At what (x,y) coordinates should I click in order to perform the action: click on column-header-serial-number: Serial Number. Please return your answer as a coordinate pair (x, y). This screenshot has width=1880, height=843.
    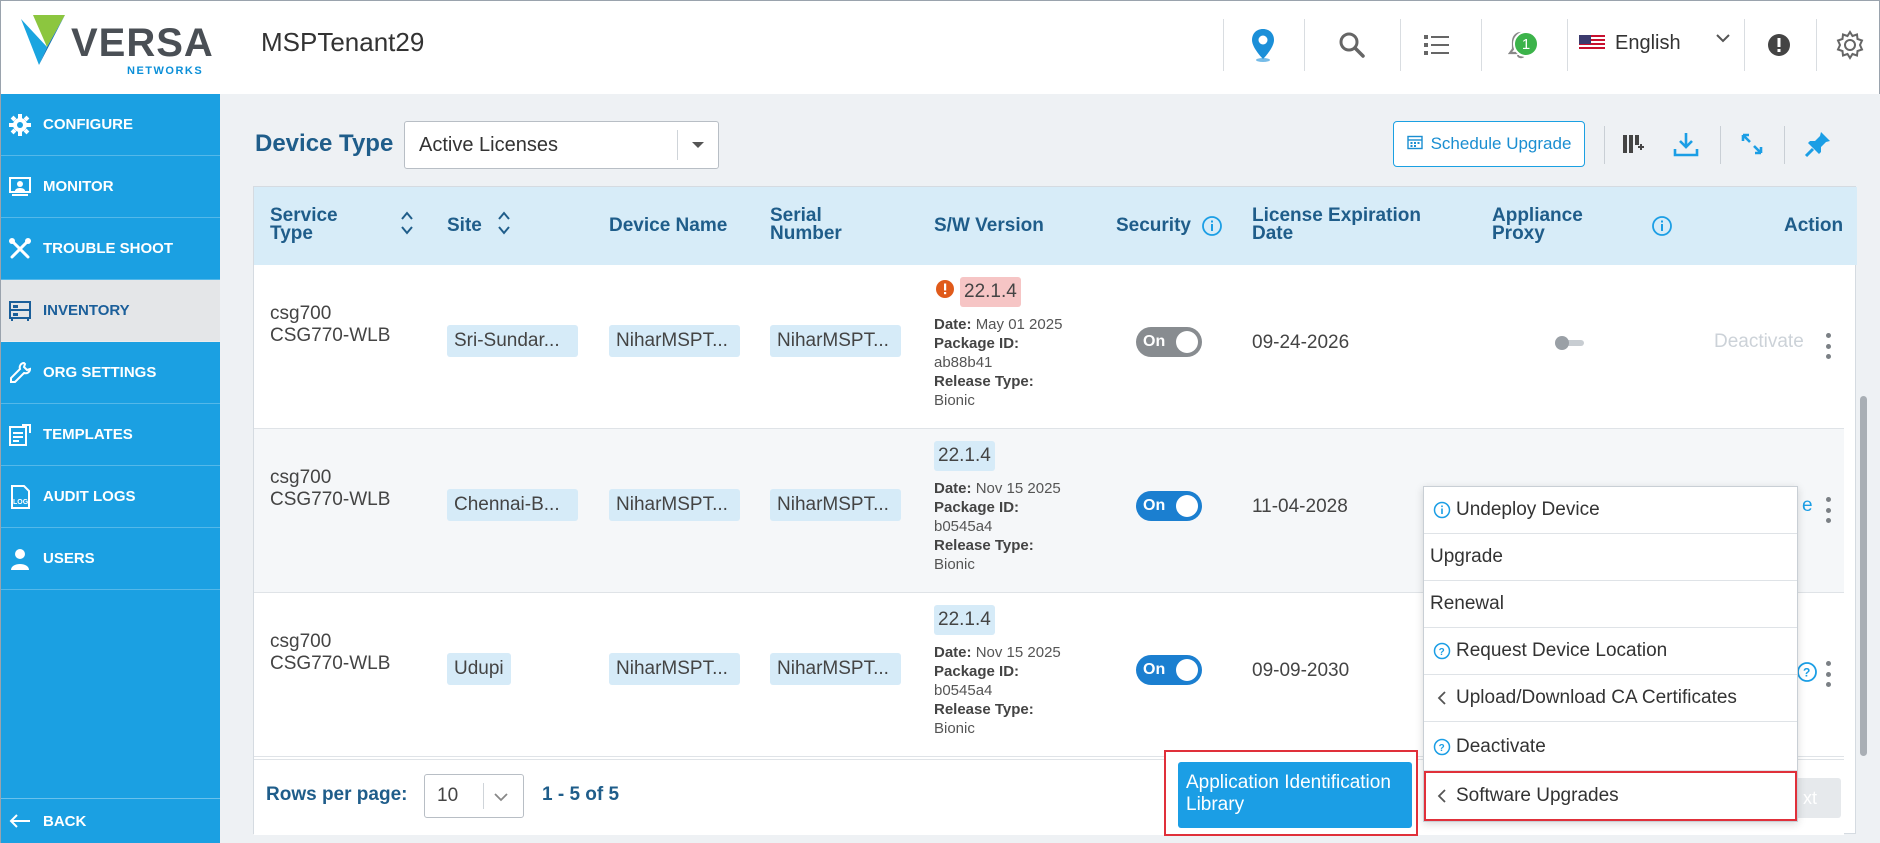
    Looking at the image, I should click on (806, 224).